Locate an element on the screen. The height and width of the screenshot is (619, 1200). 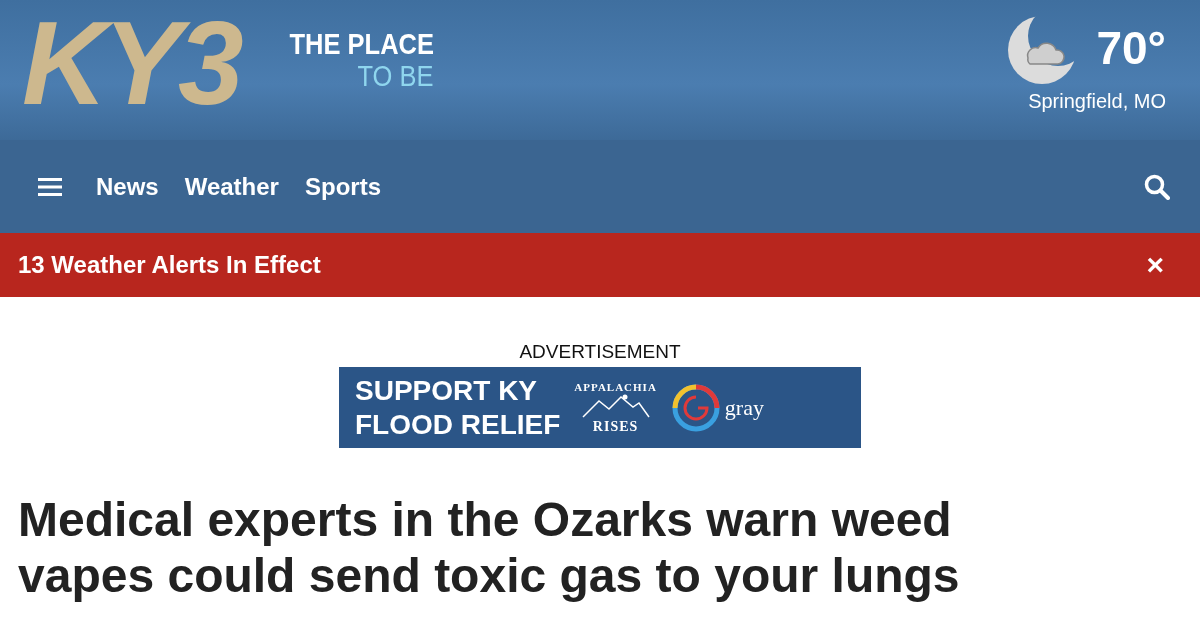
badge-text: RISES is located at coordinates (615, 426).